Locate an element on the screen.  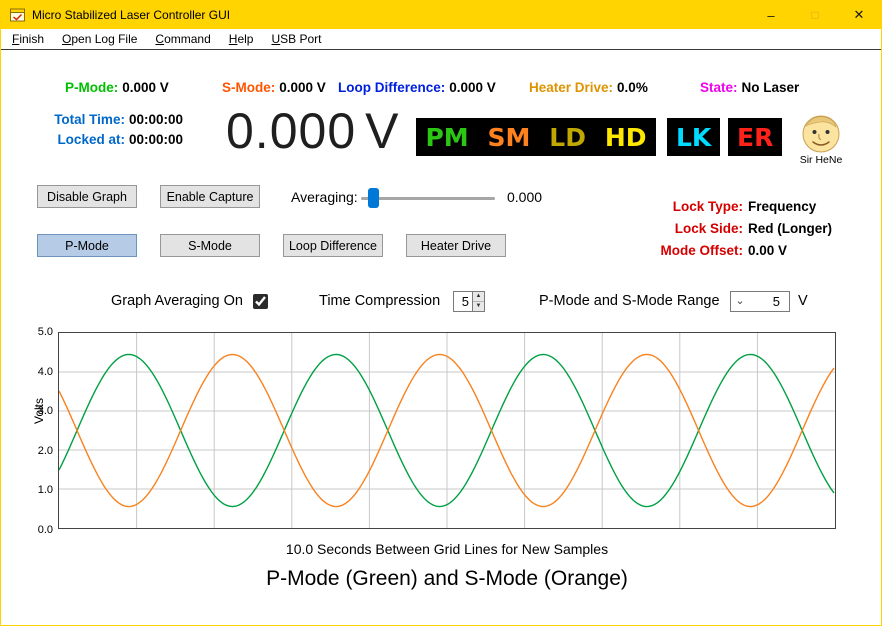
pmode-readout: P-Mode: 0.000 V is located at coordinates (117, 87).